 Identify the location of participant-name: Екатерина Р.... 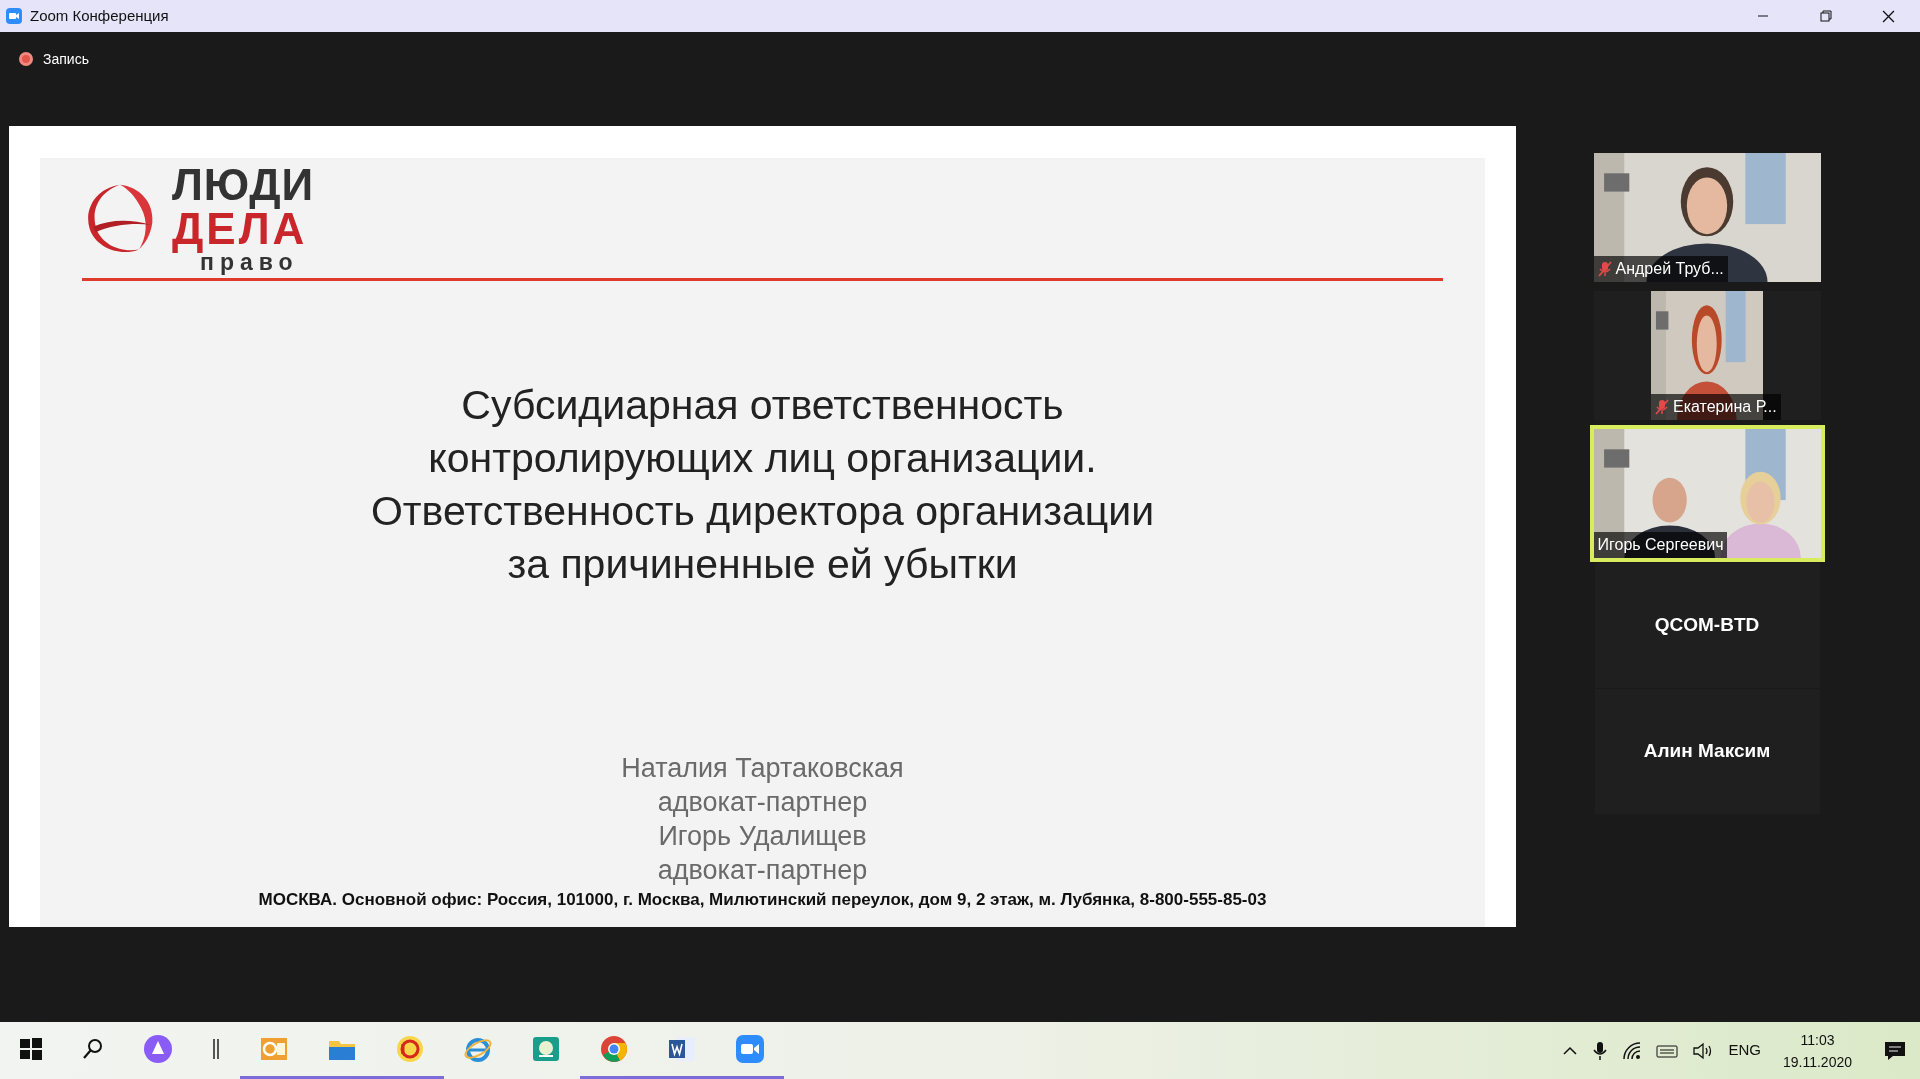
(1725, 407).